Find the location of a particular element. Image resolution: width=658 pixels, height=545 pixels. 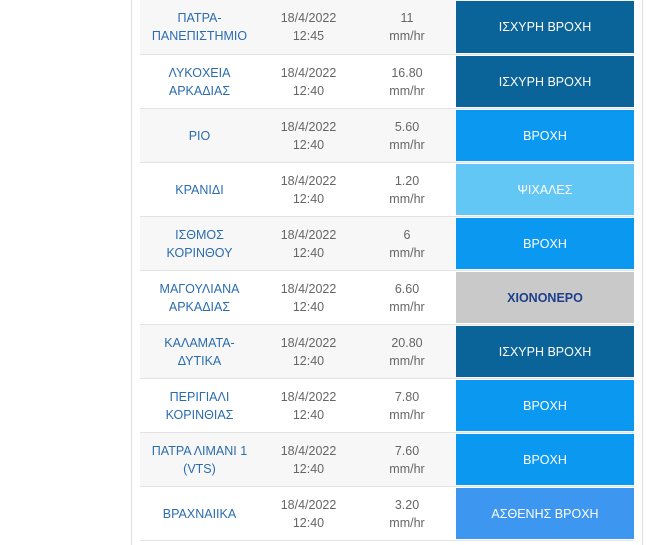

rain-rate-cell: 7.80 mm/hr is located at coordinates (407, 405).